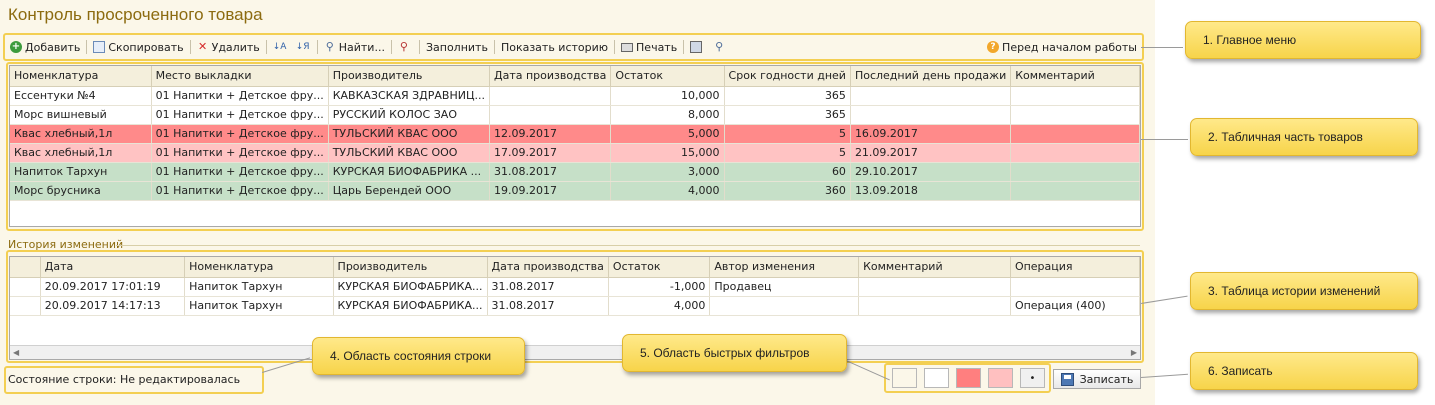 This screenshot has width=1435, height=405. I want to click on filter-red-button, so click(968, 378).